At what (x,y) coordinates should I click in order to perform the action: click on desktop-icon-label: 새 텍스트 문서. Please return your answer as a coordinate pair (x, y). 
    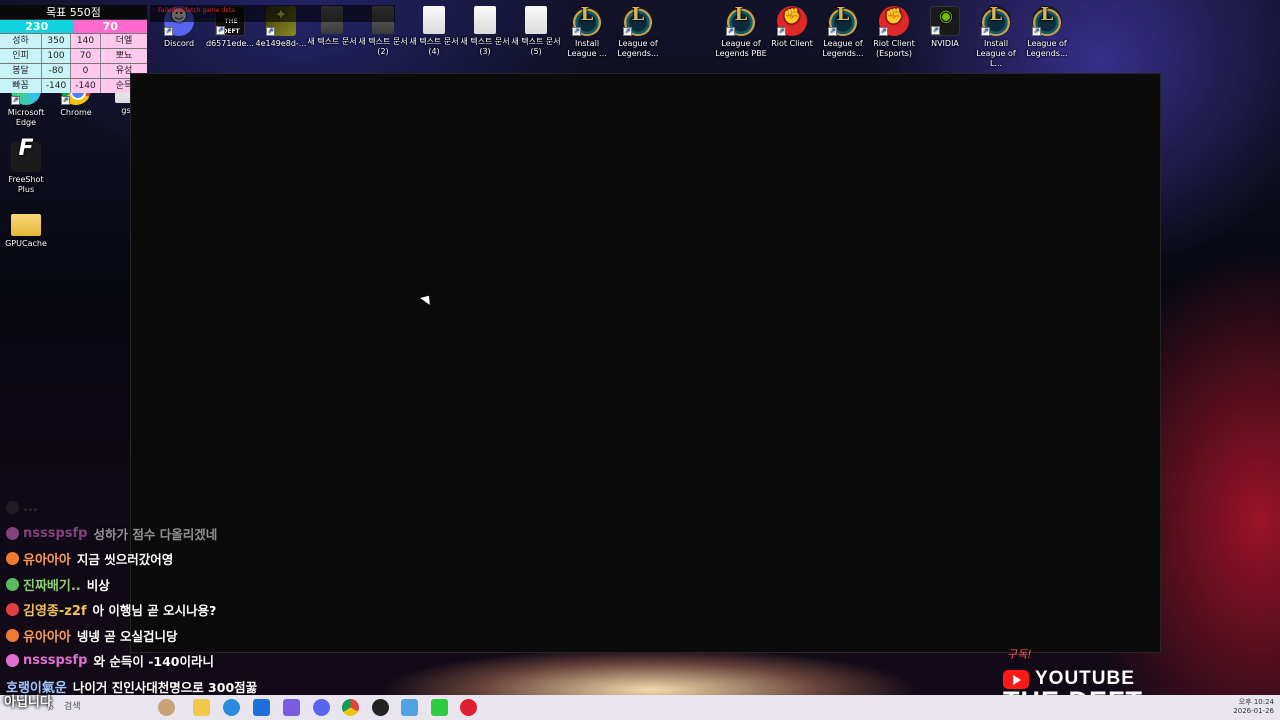
    Looking at the image, I should click on (332, 41).